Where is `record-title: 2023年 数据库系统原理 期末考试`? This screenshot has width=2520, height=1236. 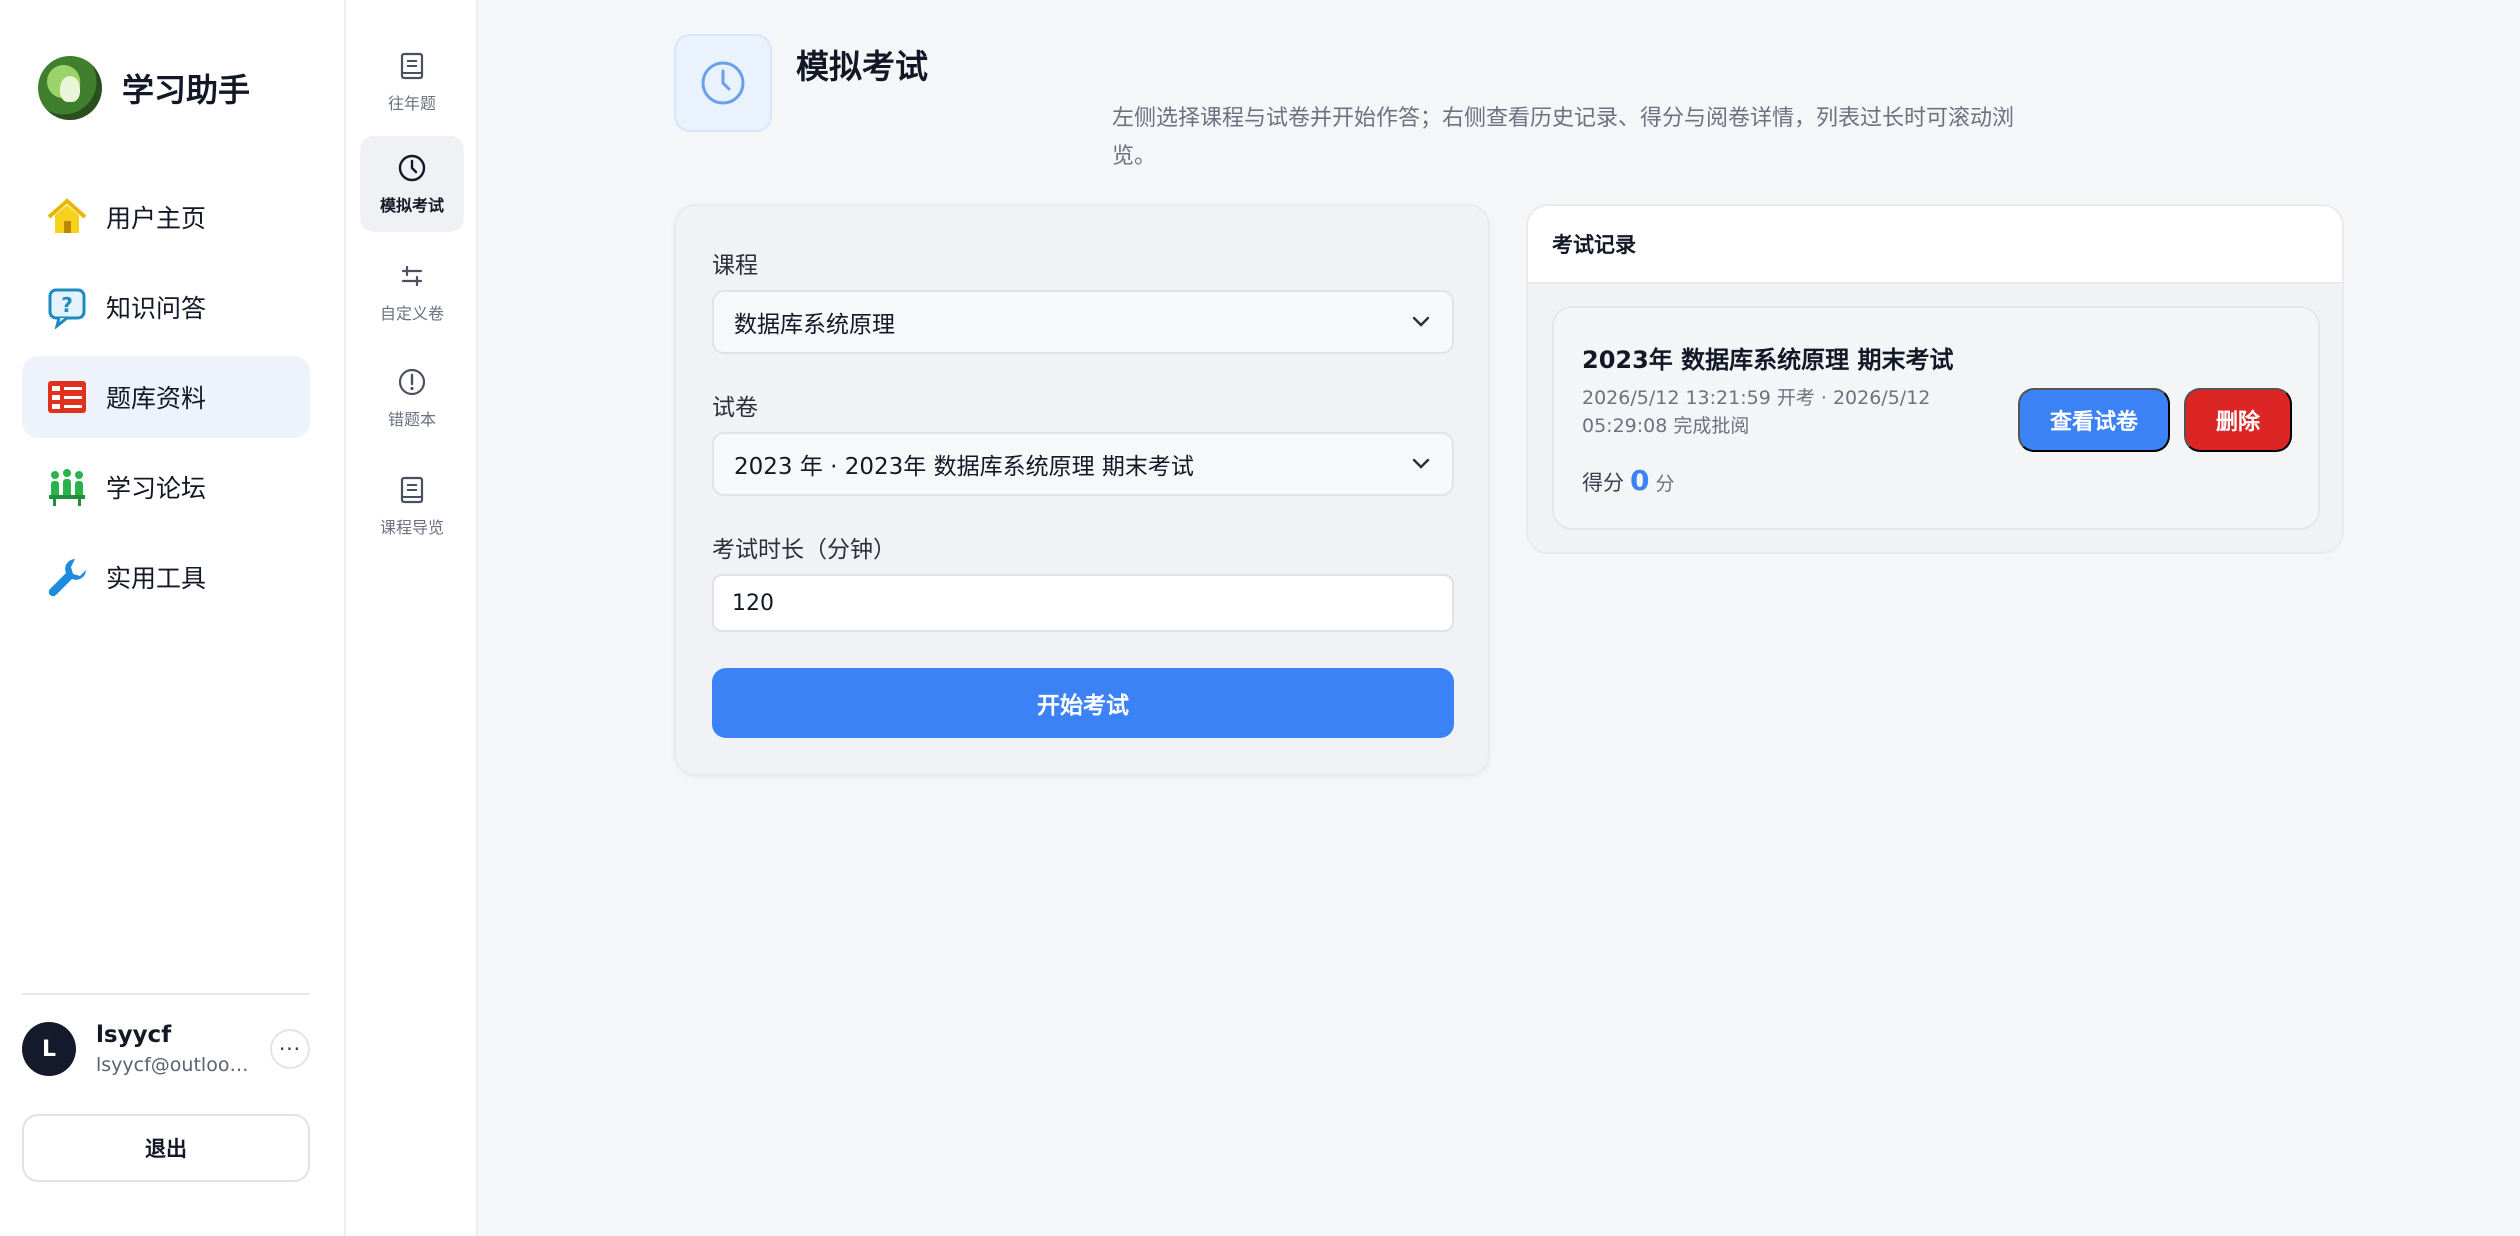
record-title: 2023年 数据库系统原理 期末考试 is located at coordinates (1768, 360).